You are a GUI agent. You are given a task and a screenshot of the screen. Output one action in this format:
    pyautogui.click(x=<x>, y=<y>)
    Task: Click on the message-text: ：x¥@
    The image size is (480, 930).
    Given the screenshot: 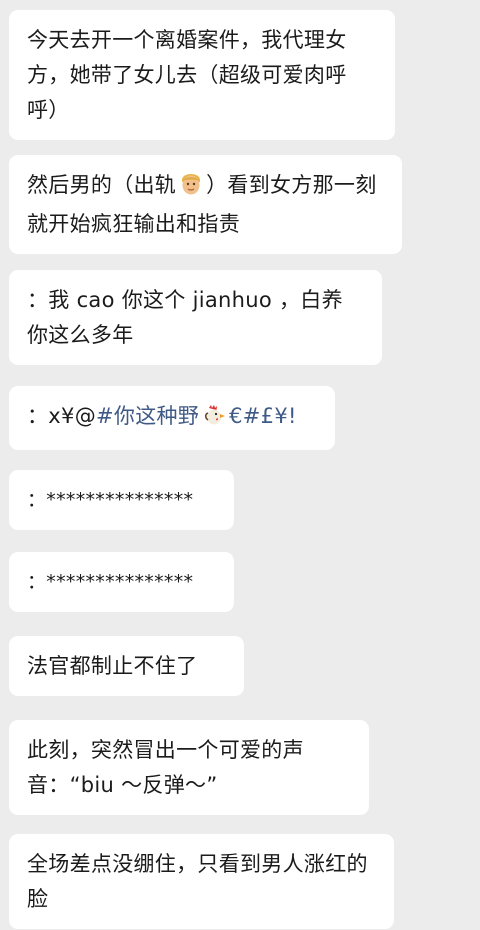 What is the action you would take?
    pyautogui.click(x=61, y=416)
    